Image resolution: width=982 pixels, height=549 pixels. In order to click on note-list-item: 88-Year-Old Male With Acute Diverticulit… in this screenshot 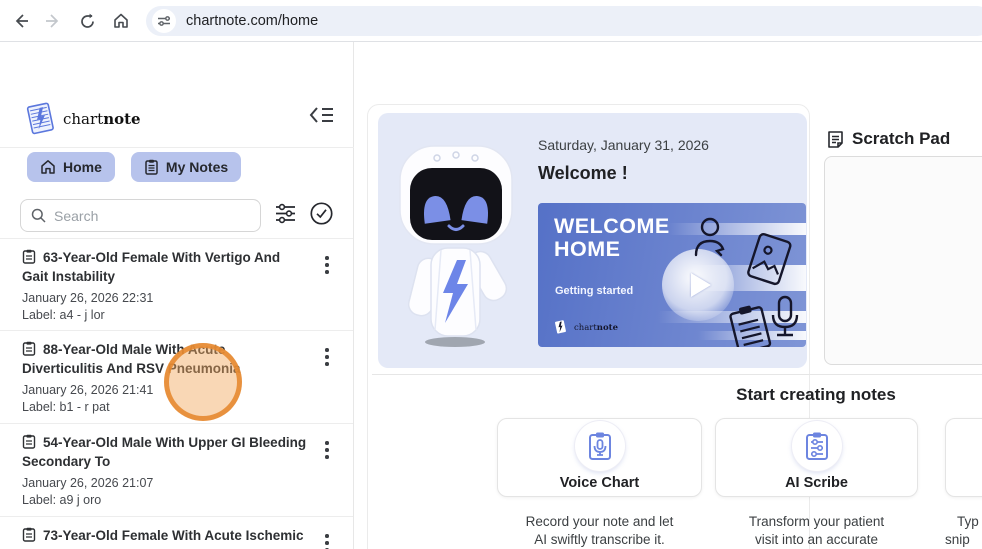, I will do `click(176, 376)`.